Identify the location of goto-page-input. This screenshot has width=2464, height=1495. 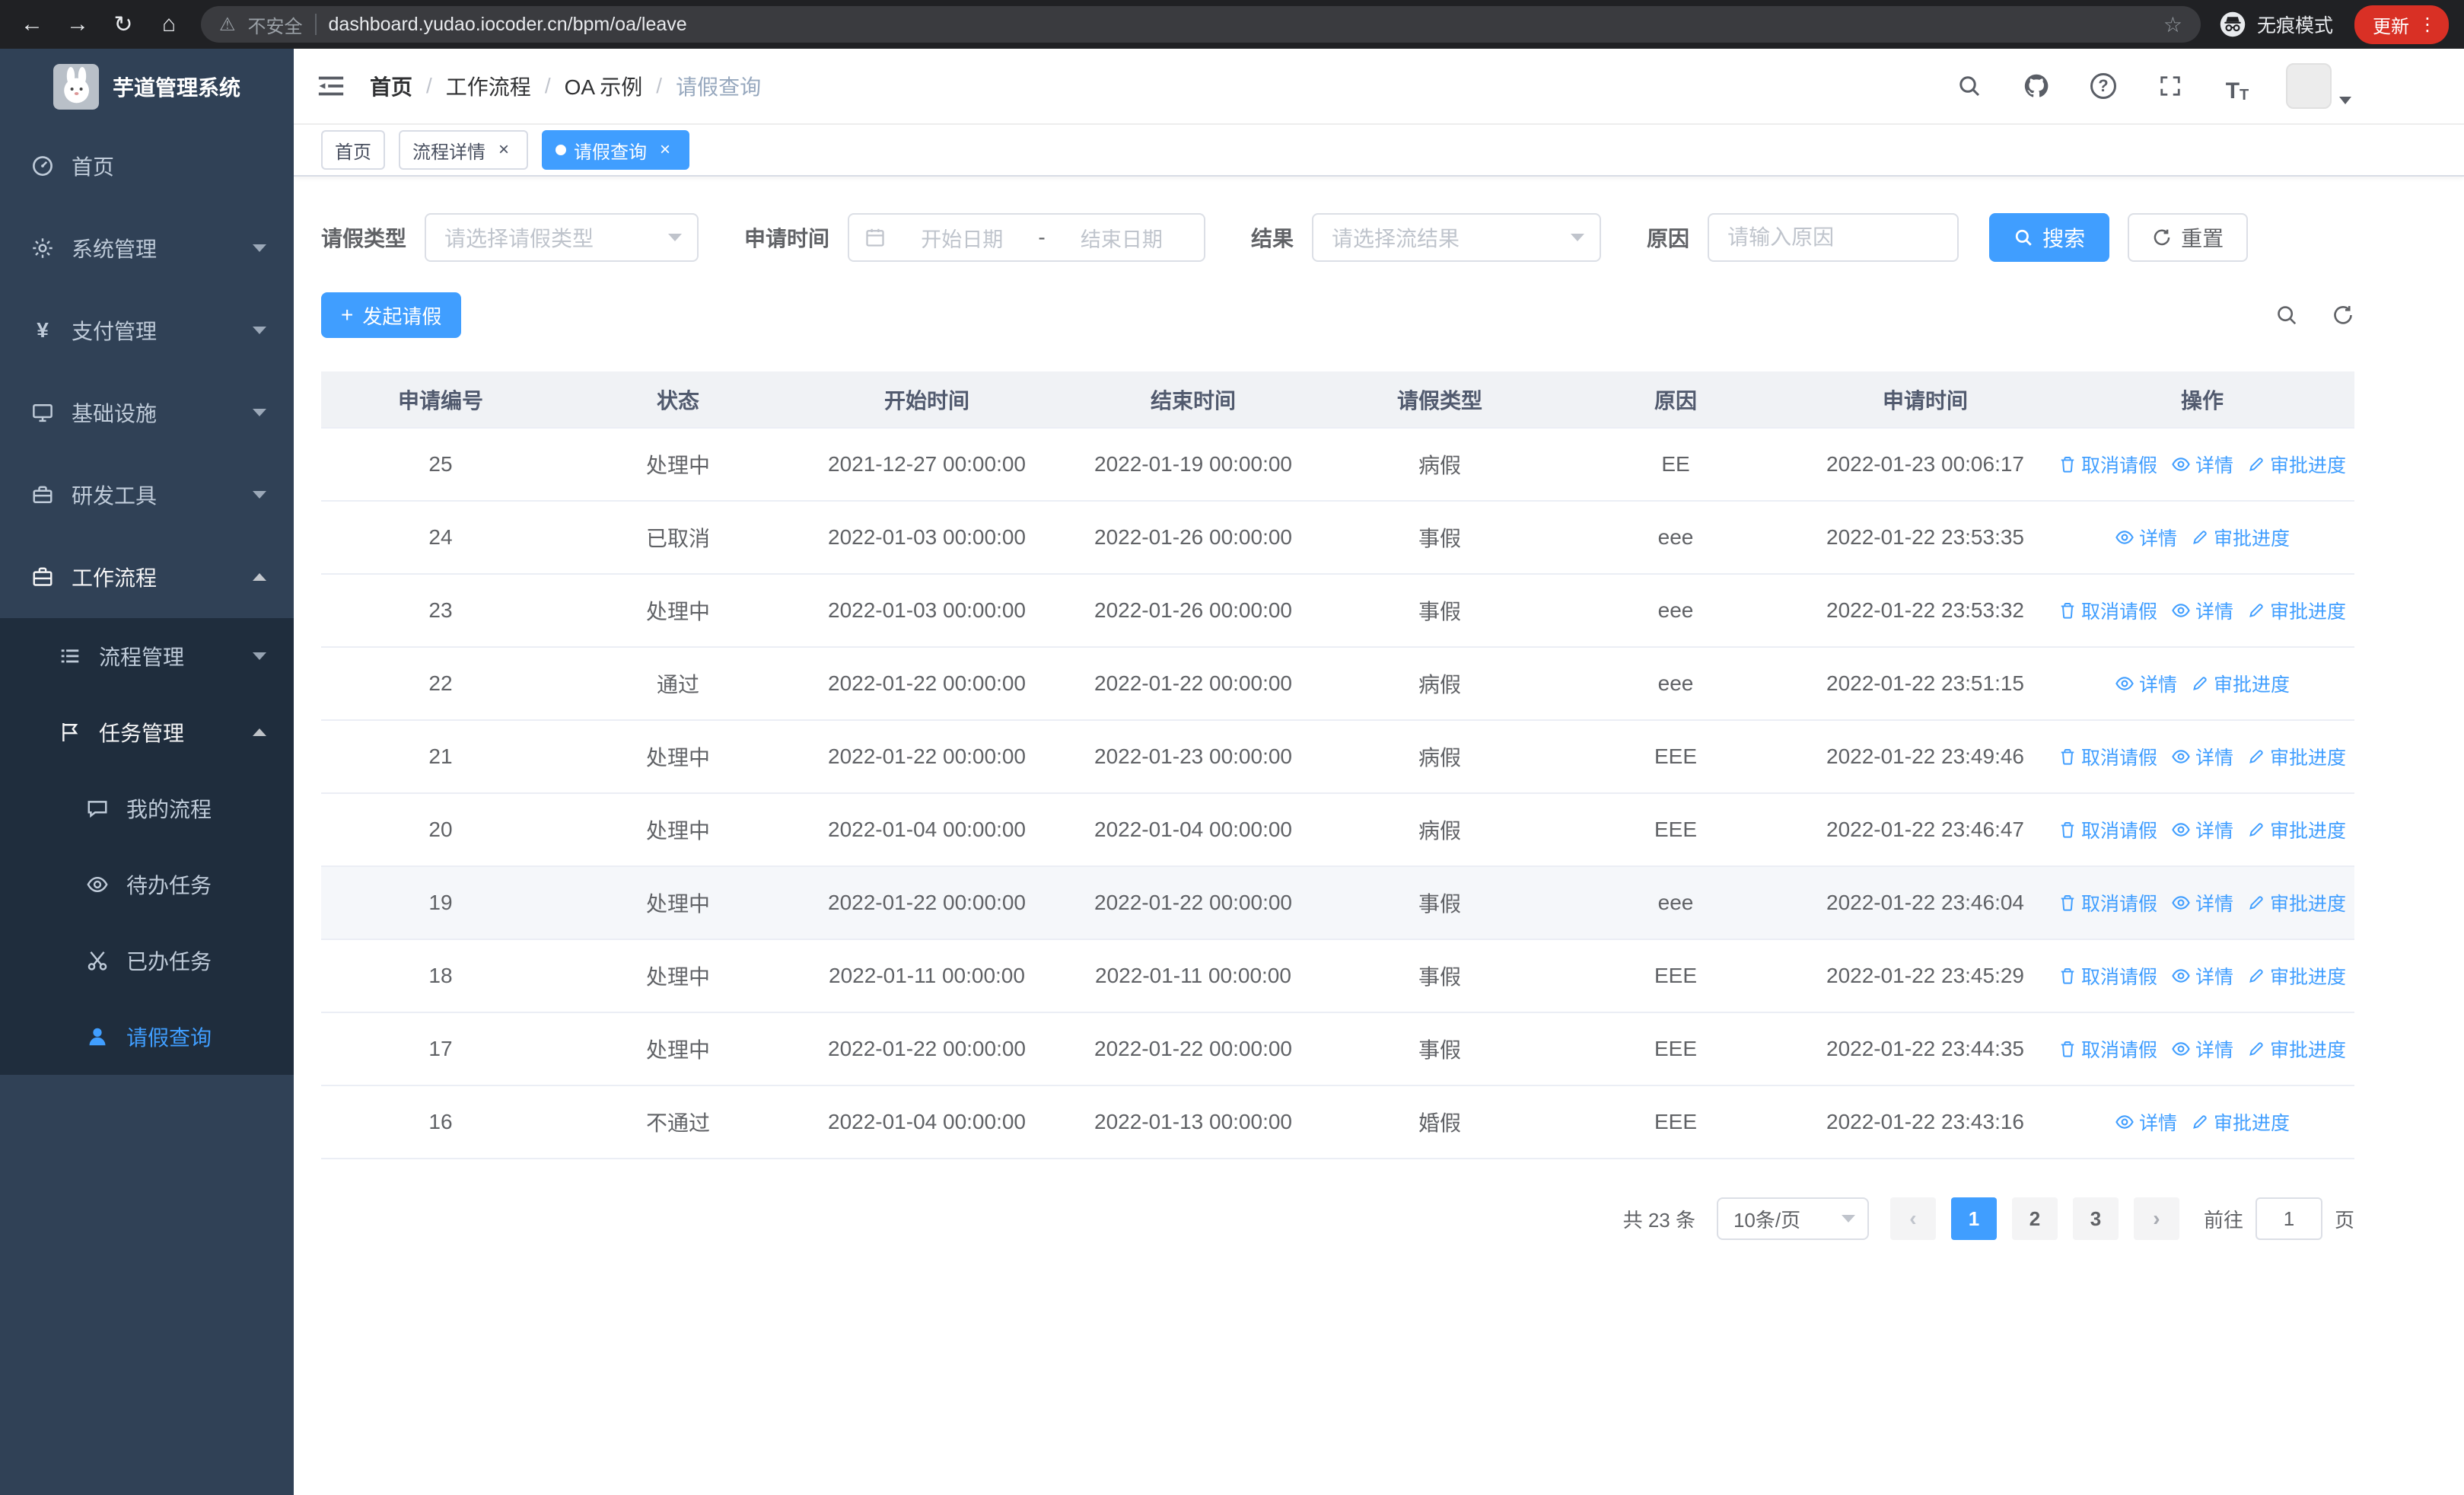
(2288, 1218).